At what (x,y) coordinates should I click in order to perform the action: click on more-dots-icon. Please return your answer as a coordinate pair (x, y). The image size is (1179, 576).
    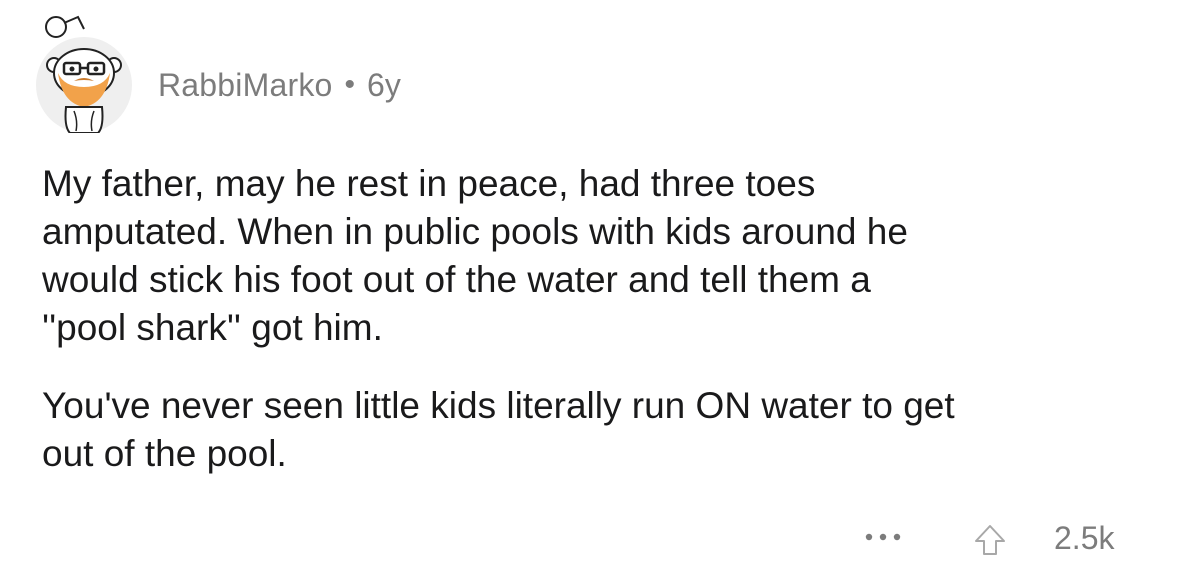
    Looking at the image, I should click on (883, 537).